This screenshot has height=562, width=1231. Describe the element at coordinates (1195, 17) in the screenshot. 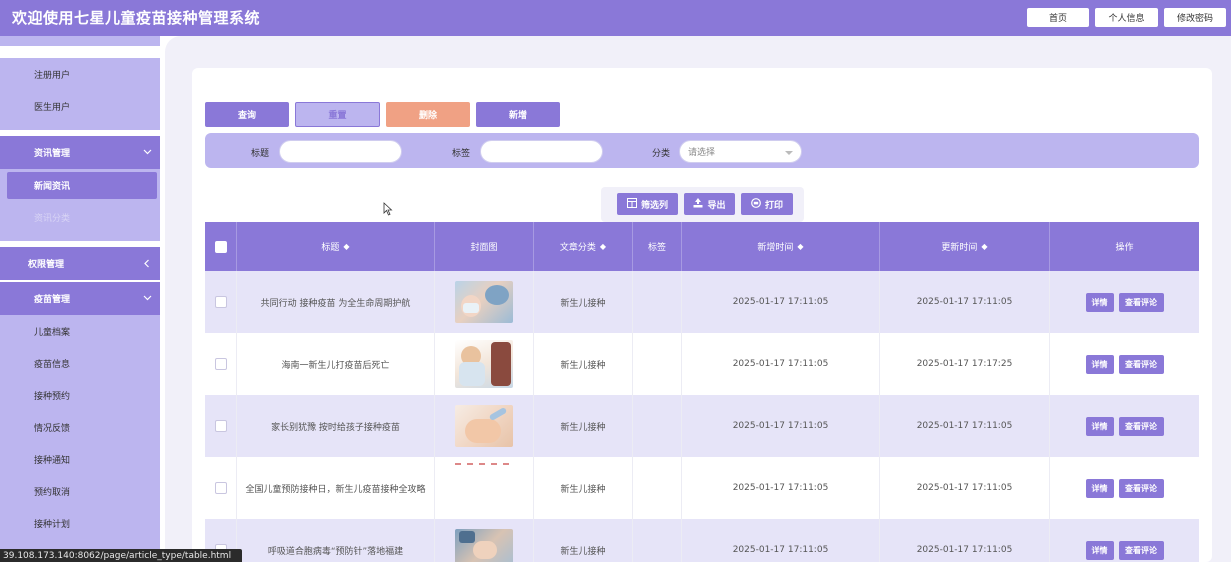

I see `change-password-button: 修改密码` at that location.